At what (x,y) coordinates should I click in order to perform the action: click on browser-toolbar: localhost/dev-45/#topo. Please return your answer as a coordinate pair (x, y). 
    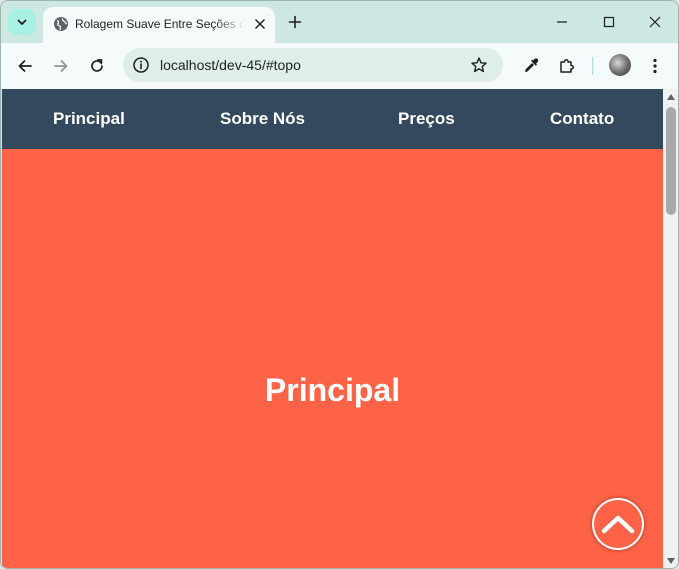
    Looking at the image, I should click on (339, 66).